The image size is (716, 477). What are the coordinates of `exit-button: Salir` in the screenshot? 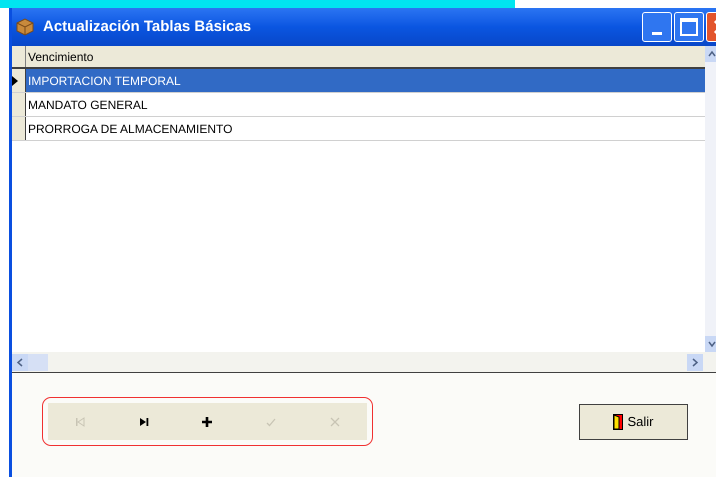 It's located at (633, 422).